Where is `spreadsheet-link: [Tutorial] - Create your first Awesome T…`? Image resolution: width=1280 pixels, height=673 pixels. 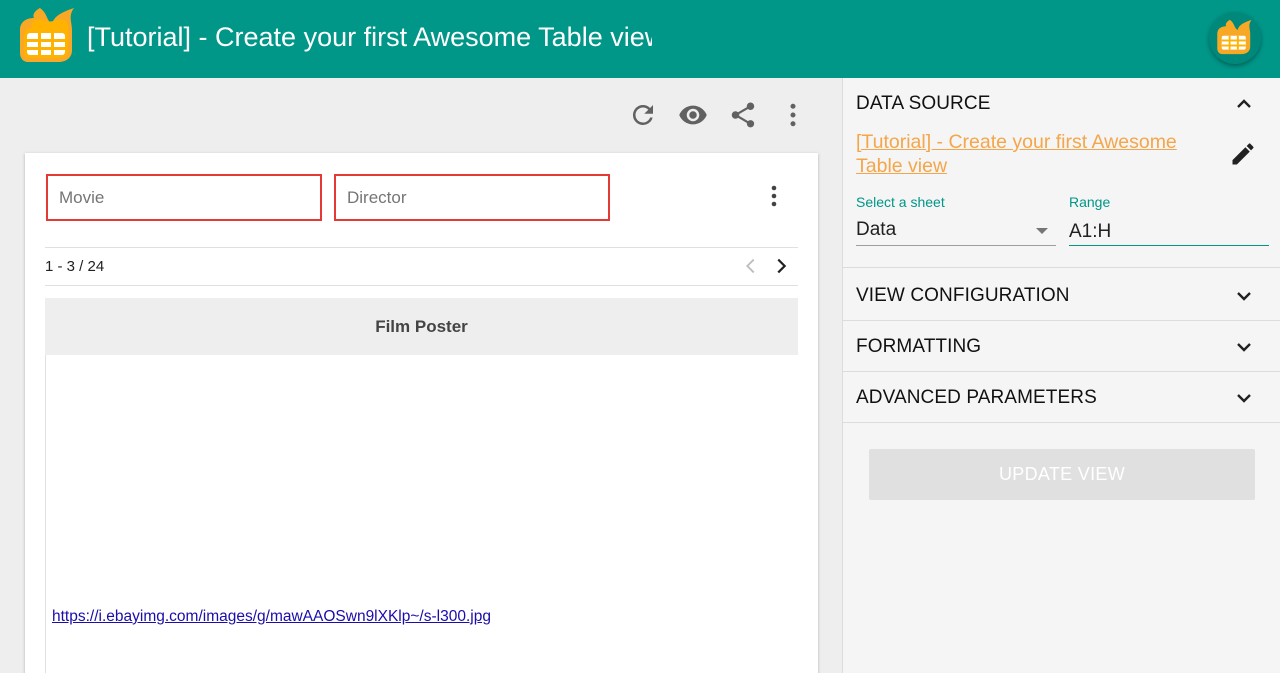
spreadsheet-link: [Tutorial] - Create your first Awesome T… is located at coordinates (1031, 154).